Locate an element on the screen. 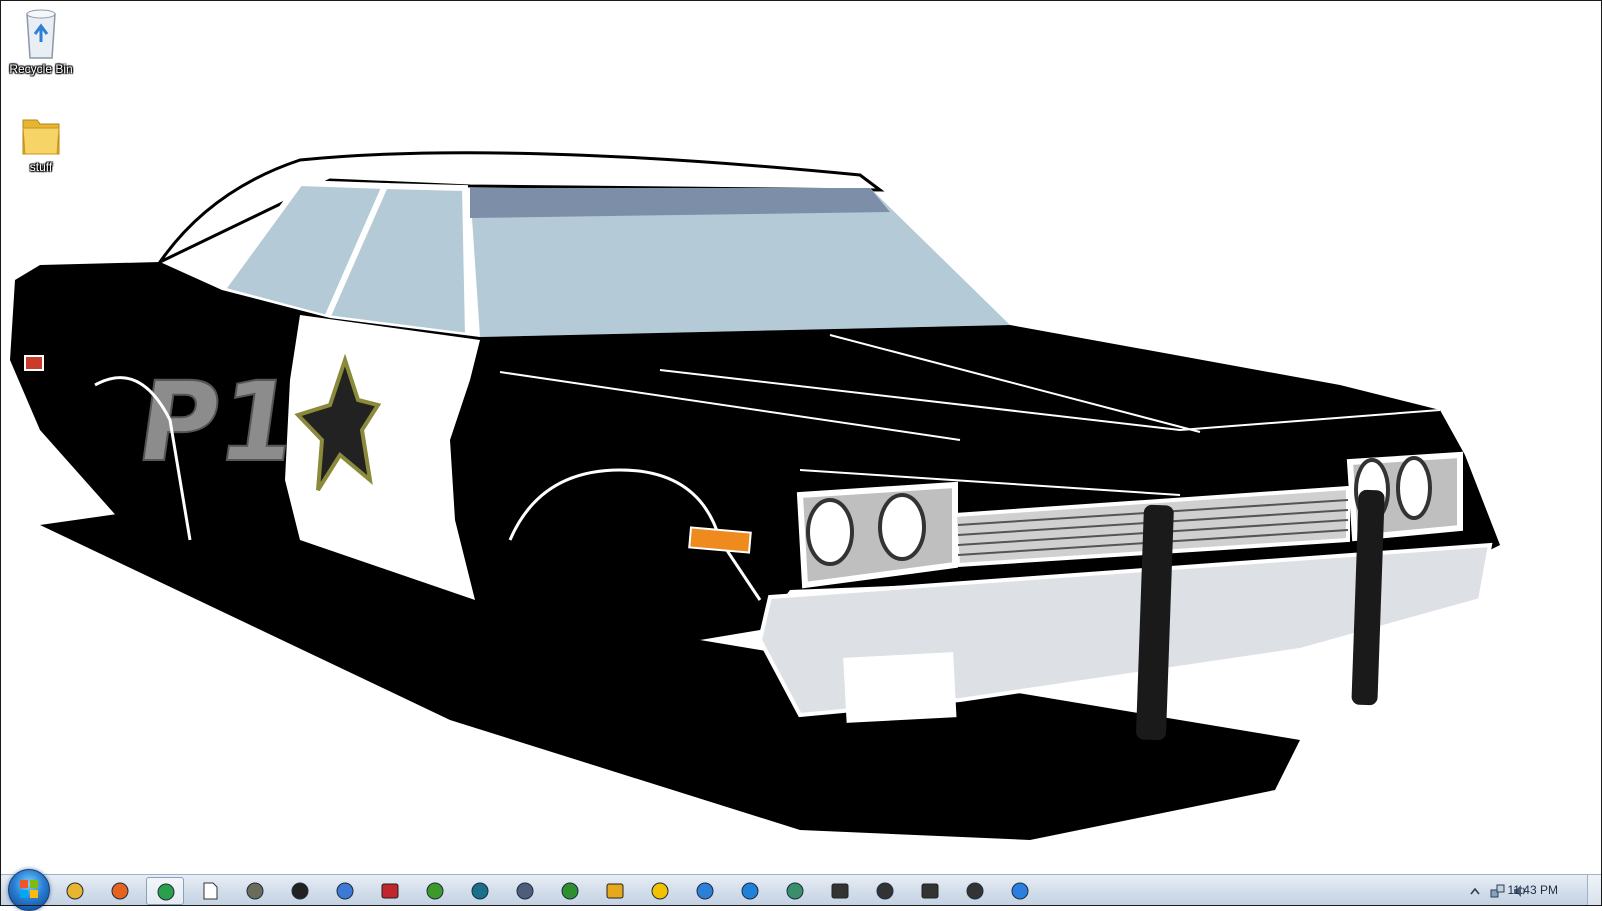 The height and width of the screenshot is (911, 1602). green-person-icon is located at coordinates (570, 891).